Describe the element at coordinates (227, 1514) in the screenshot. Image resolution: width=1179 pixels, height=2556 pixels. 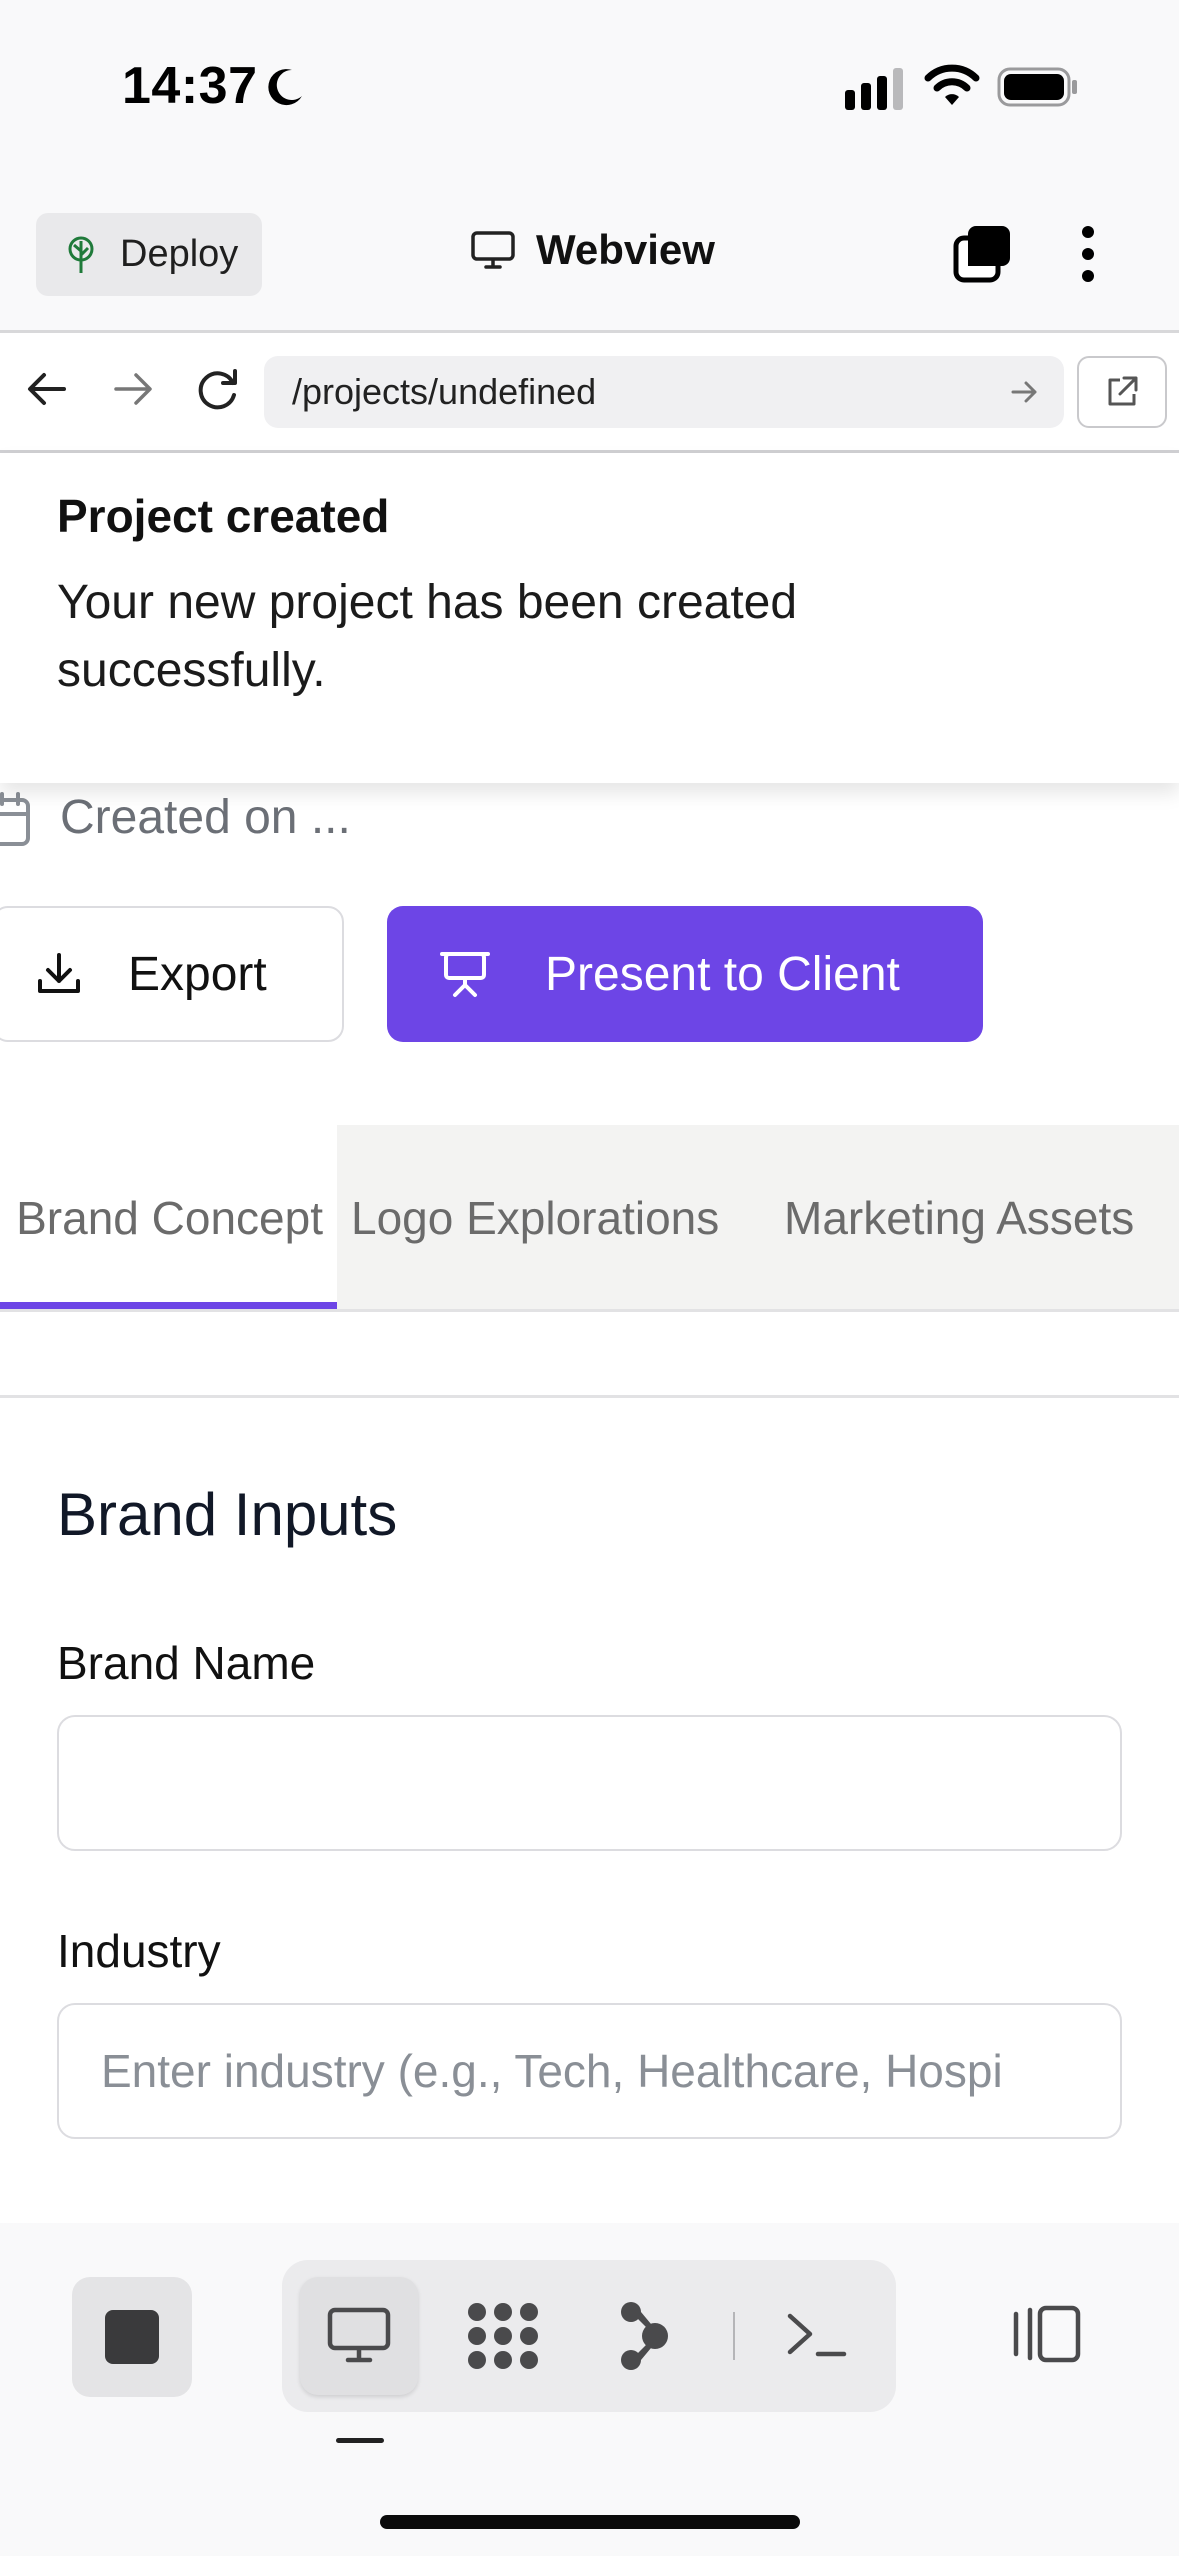
I see `section-title: Brand Inputs` at that location.